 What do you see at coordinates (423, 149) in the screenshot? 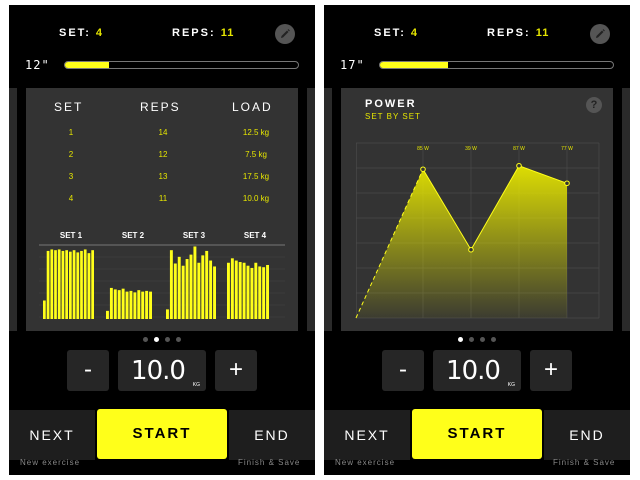
I see `power-data-label: 85 W` at bounding box center [423, 149].